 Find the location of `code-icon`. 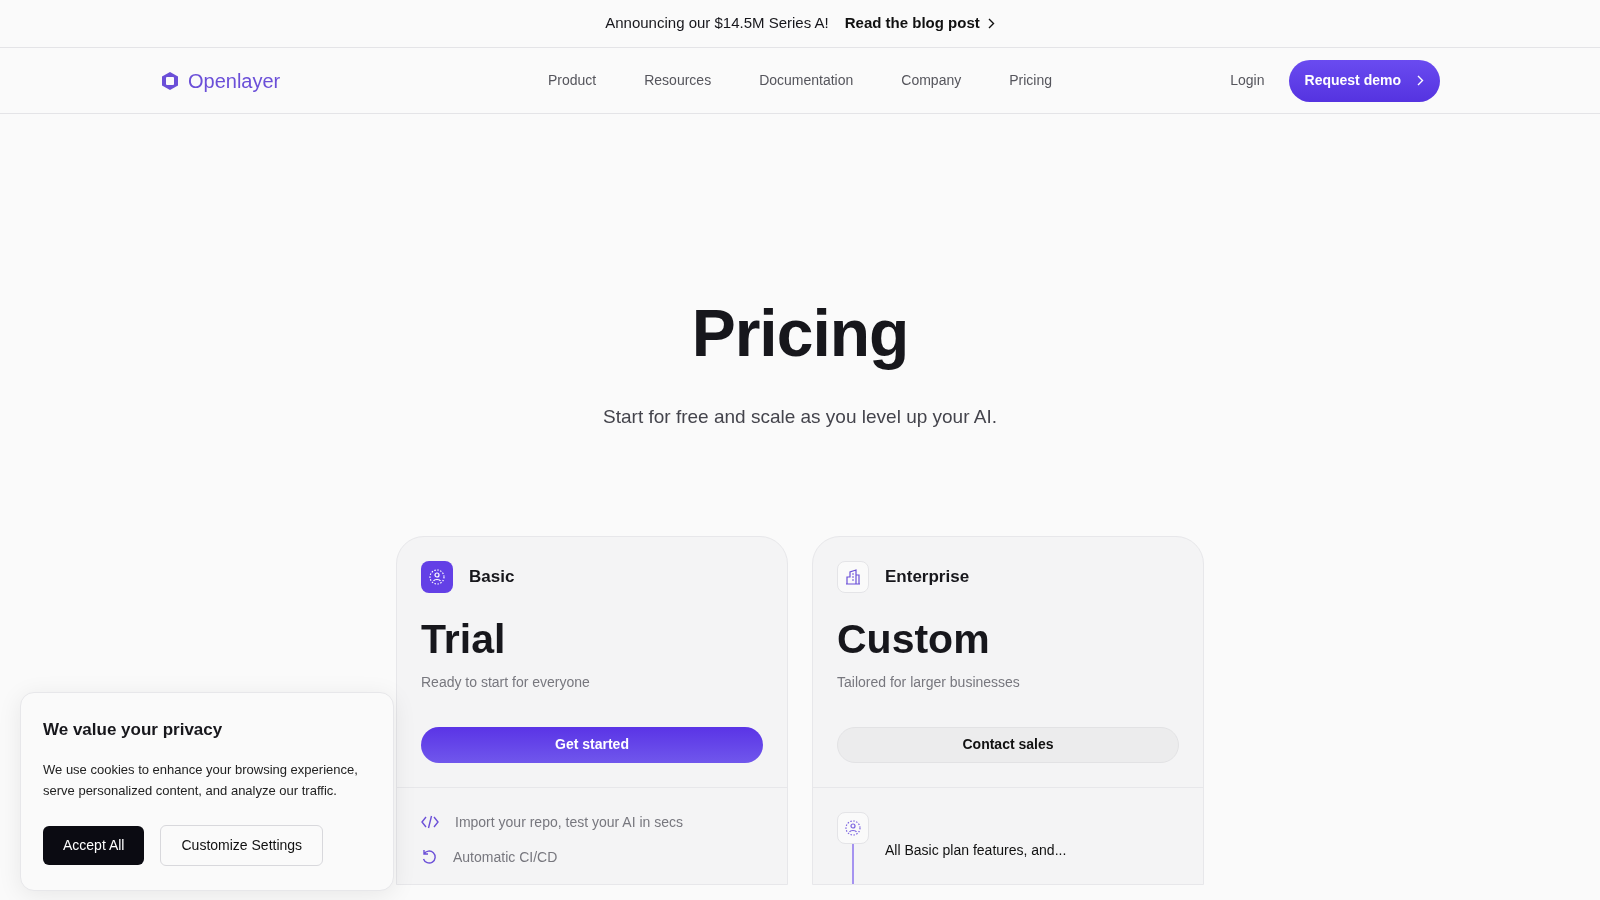

code-icon is located at coordinates (430, 822).